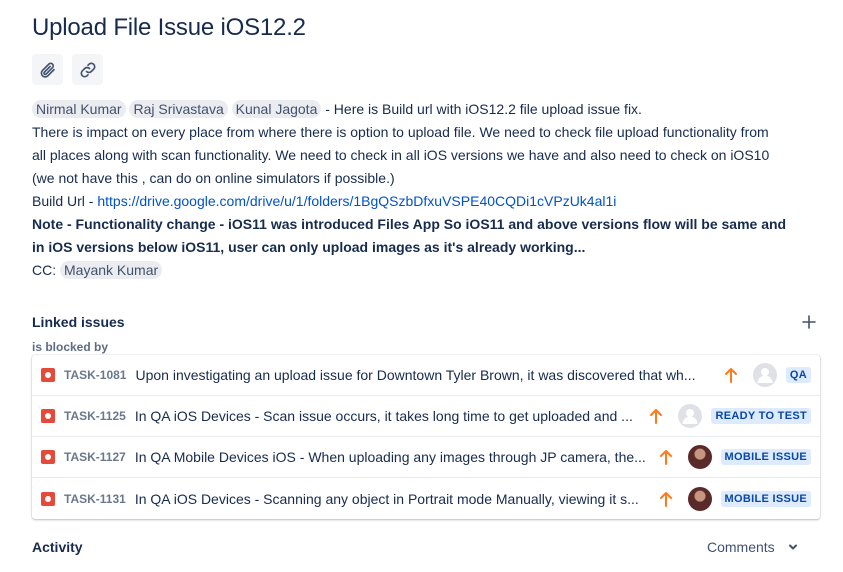  I want to click on status-badge: QA, so click(798, 375).